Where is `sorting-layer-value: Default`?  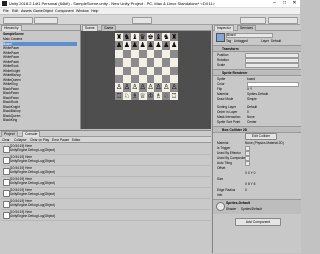 sorting-layer-value: Default is located at coordinates (252, 107).